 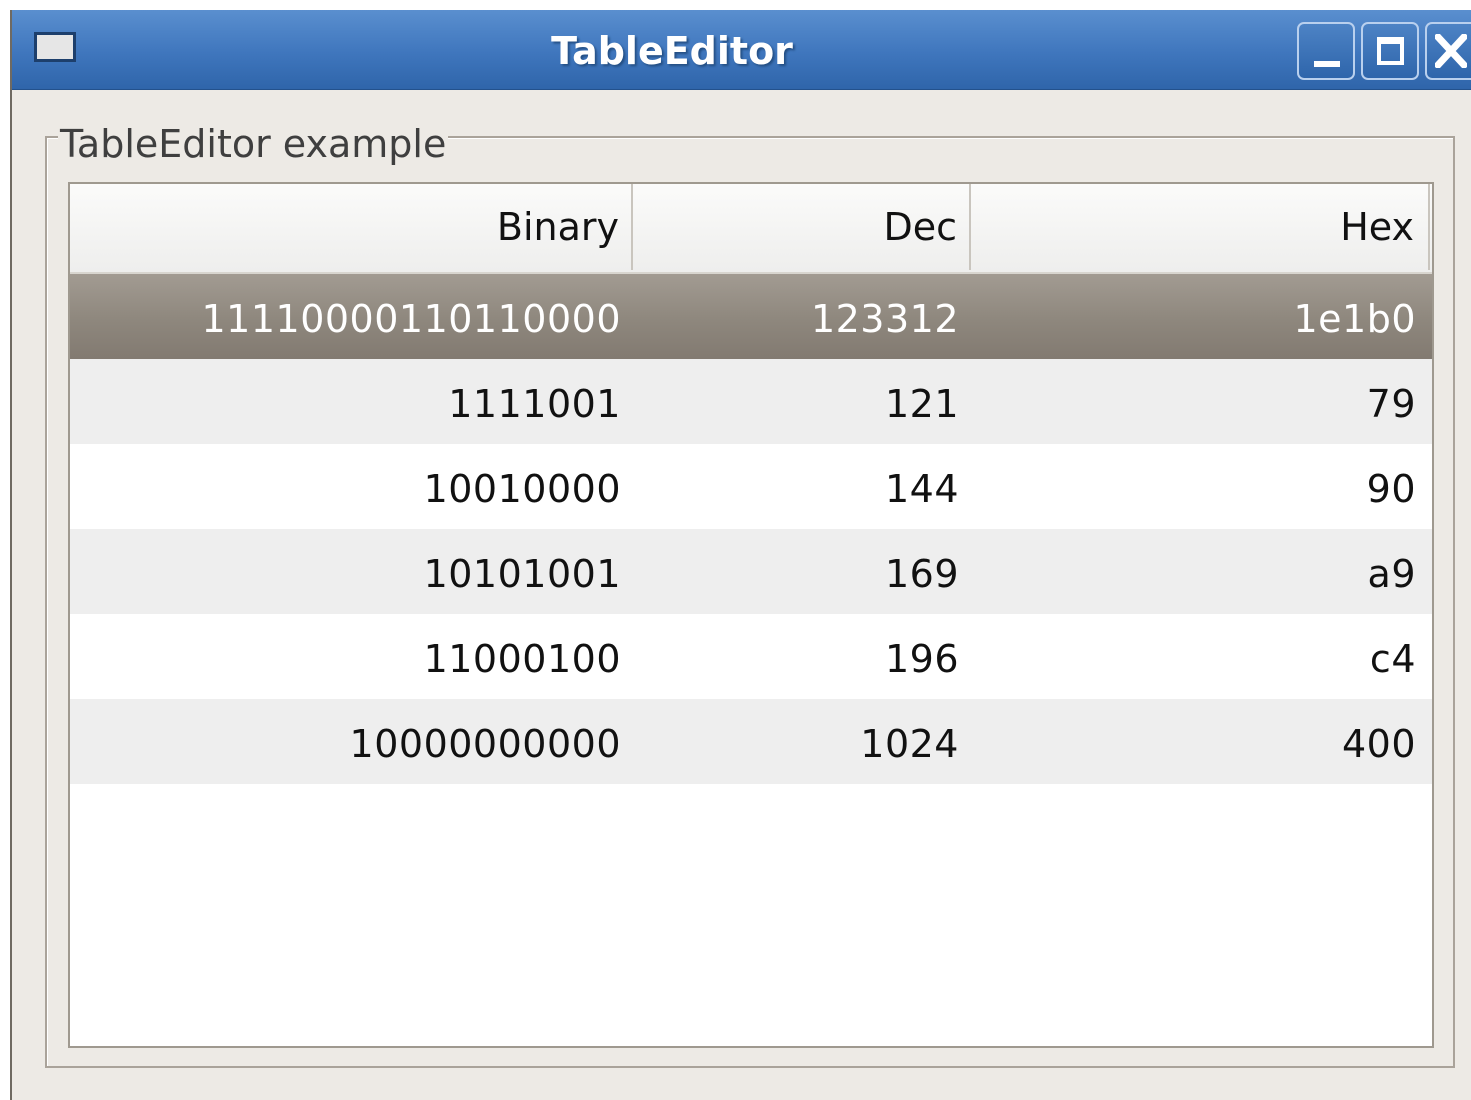 I want to click on close-button, so click(x=1448, y=51).